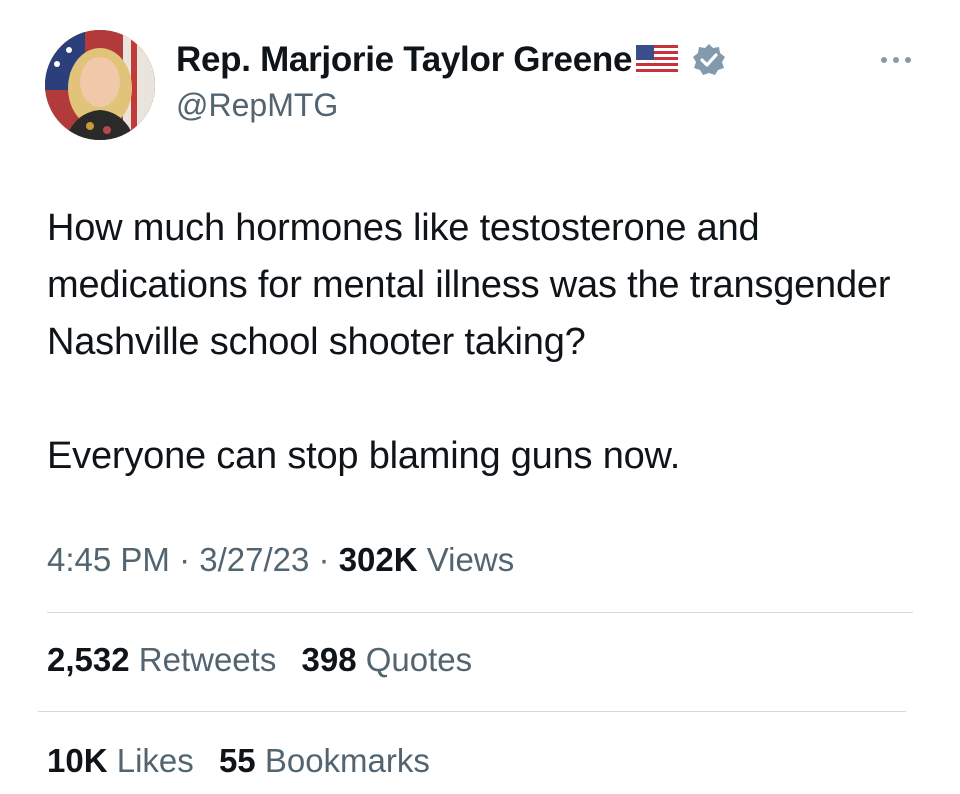 This screenshot has width=960, height=794. Describe the element at coordinates (155, 760) in the screenshot. I see `likes-label: Likes` at that location.